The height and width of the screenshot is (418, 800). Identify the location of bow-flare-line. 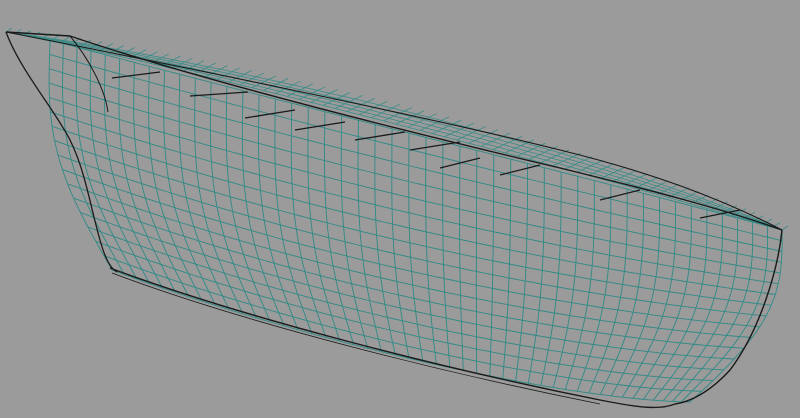
(89, 74).